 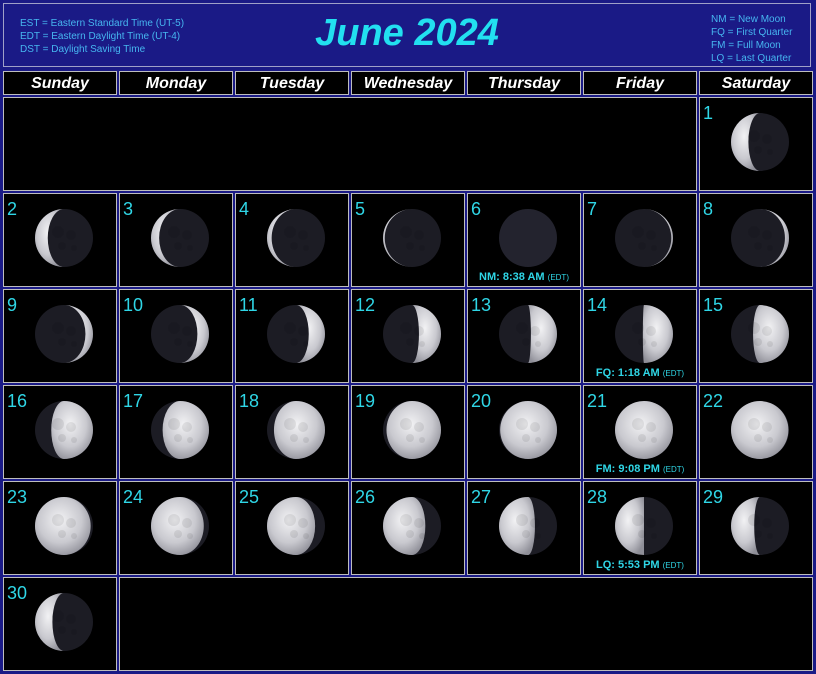 I want to click on day-cell: 27, so click(x=524, y=528).